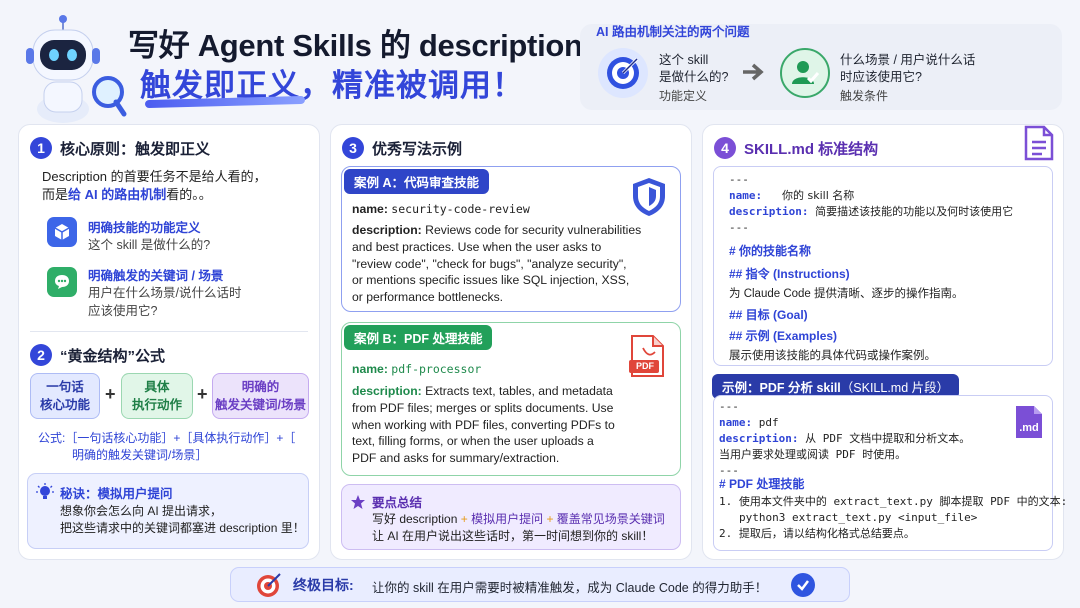 Image resolution: width=1080 pixels, height=608 pixels. What do you see at coordinates (881, 77) in the screenshot?
I see `routing-q2-line2: 时应该使用它?` at bounding box center [881, 77].